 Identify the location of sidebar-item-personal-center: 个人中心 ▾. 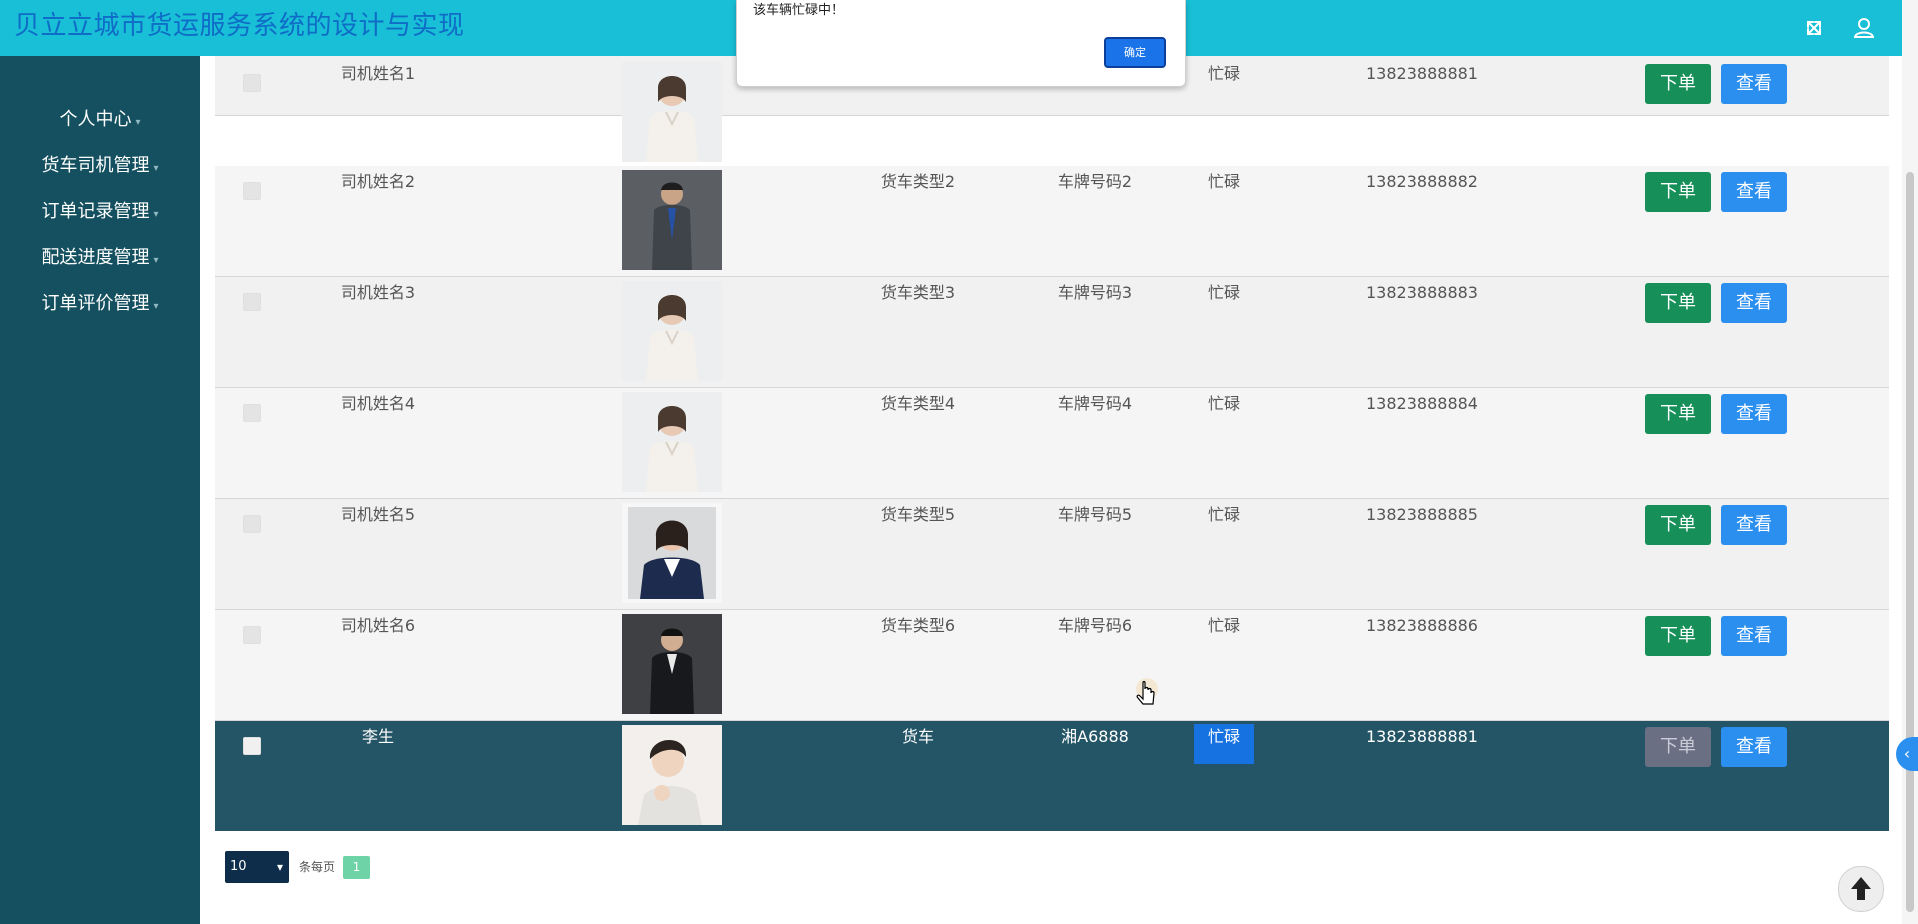
(100, 120).